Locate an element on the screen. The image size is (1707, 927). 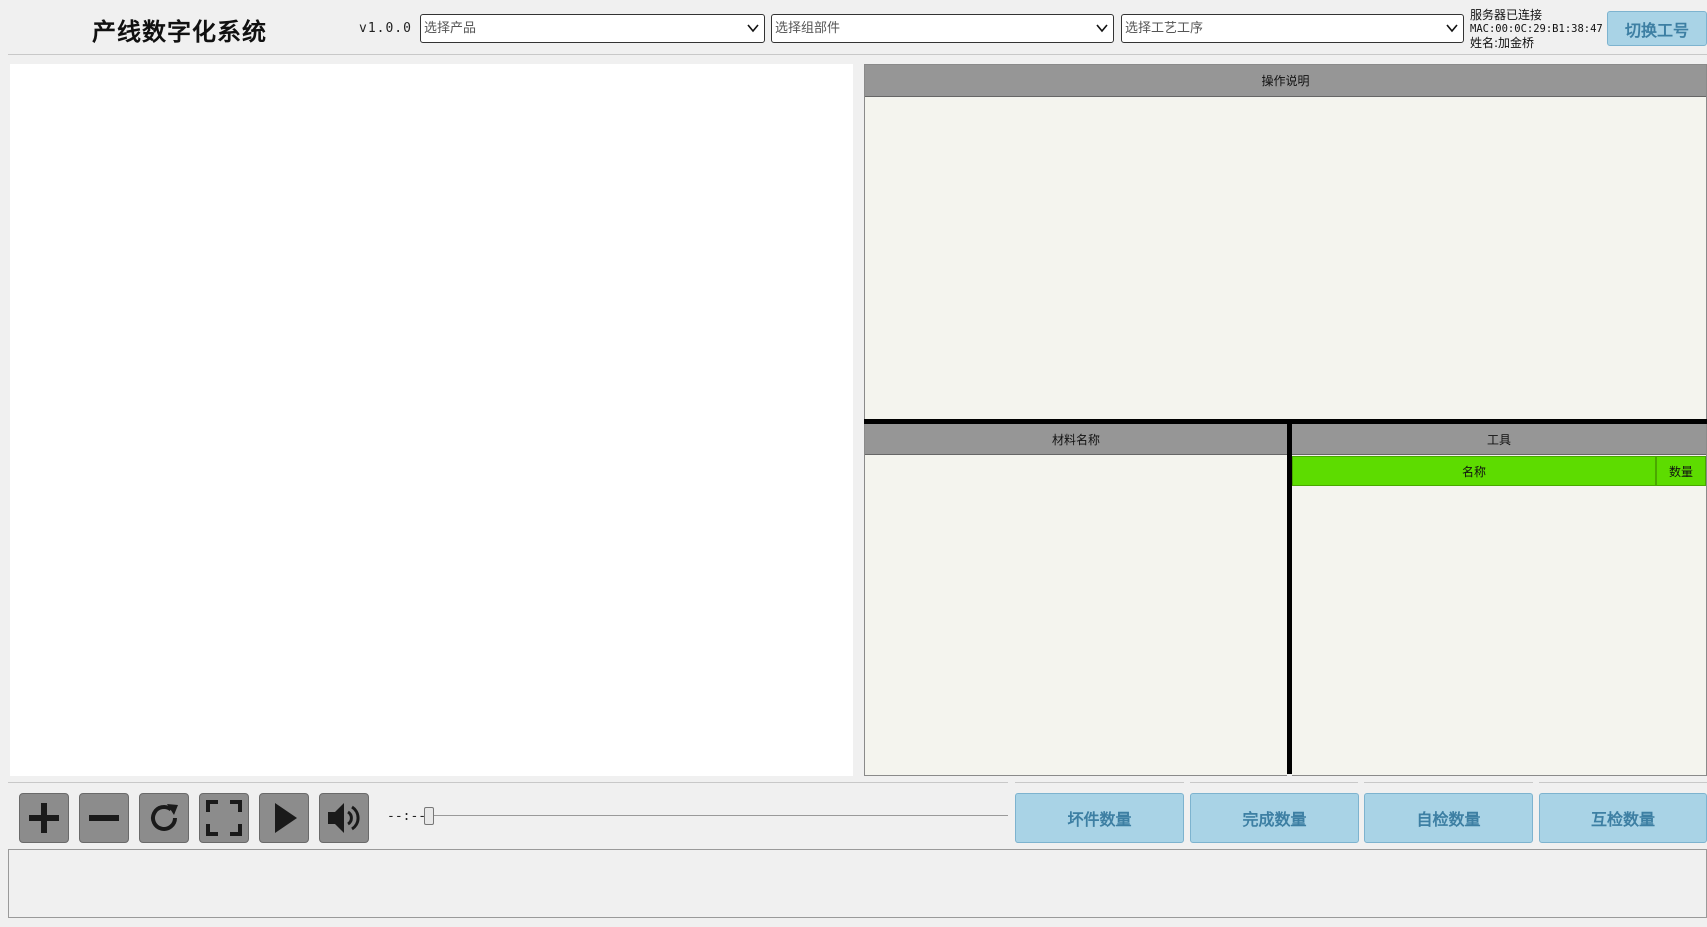
switch-id-button: 切换工号 is located at coordinates (1657, 28).